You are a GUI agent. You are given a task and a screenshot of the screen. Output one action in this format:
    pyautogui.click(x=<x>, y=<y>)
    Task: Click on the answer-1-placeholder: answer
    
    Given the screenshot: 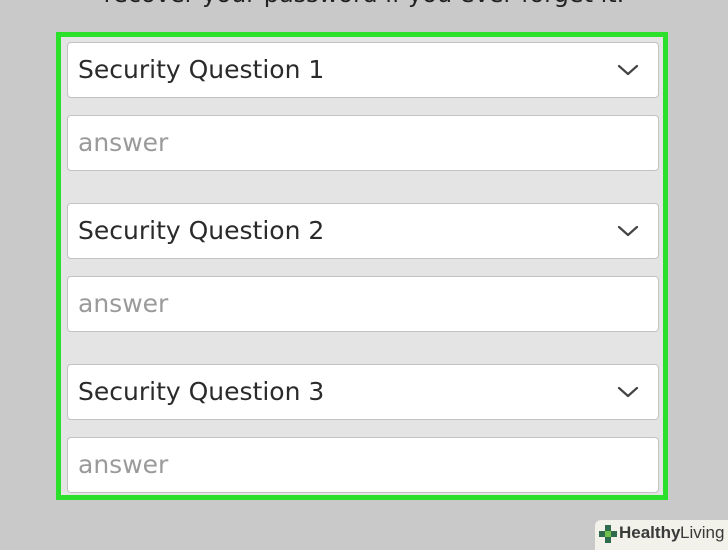 What is the action you would take?
    pyautogui.click(x=123, y=142)
    